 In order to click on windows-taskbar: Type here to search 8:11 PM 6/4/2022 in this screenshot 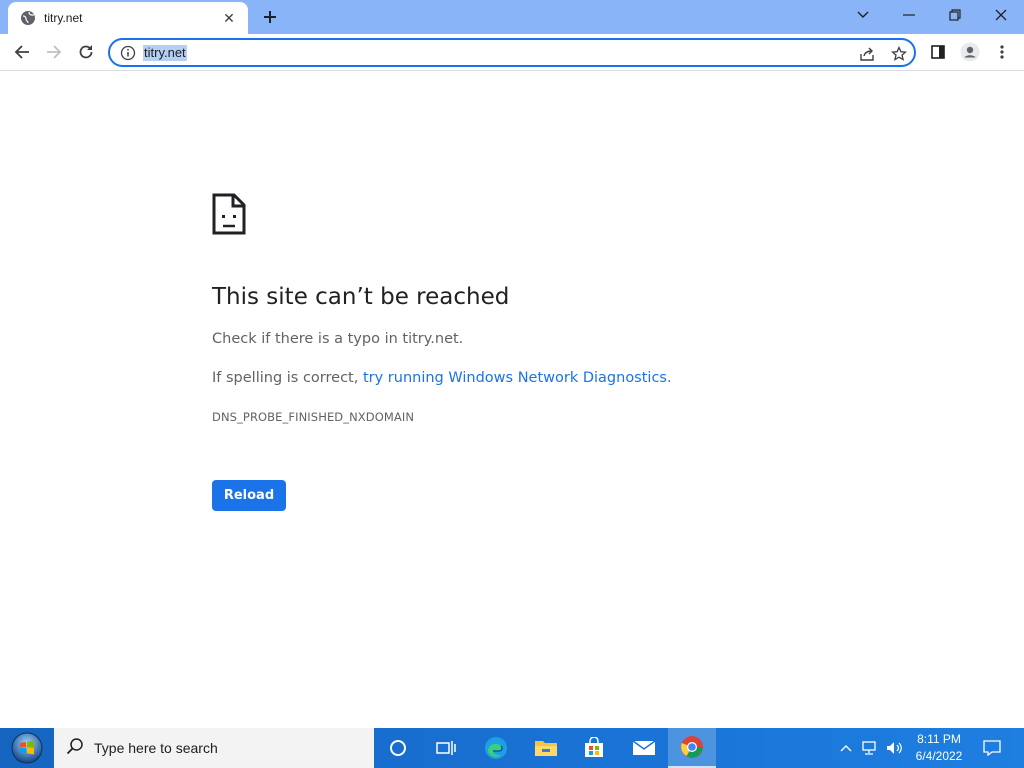, I will do `click(512, 748)`.